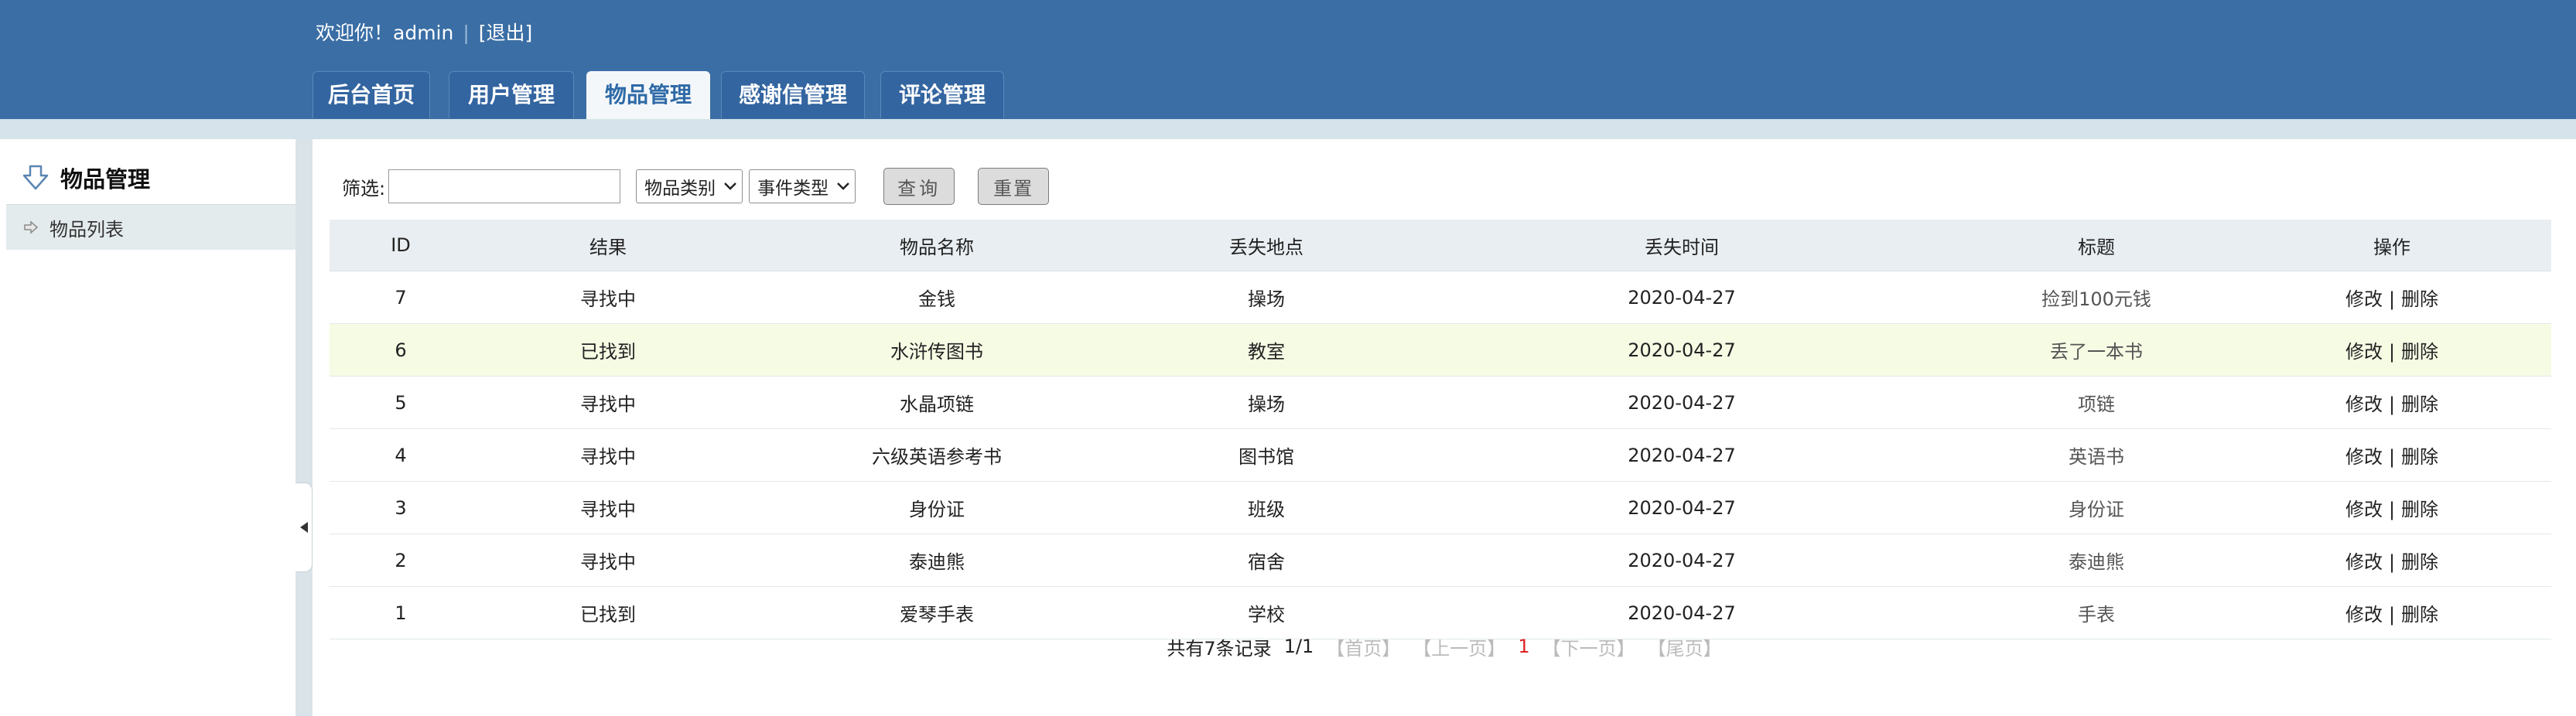  Describe the element at coordinates (1266, 455) in the screenshot. I see `cell-lost-place: 图书馆` at that location.